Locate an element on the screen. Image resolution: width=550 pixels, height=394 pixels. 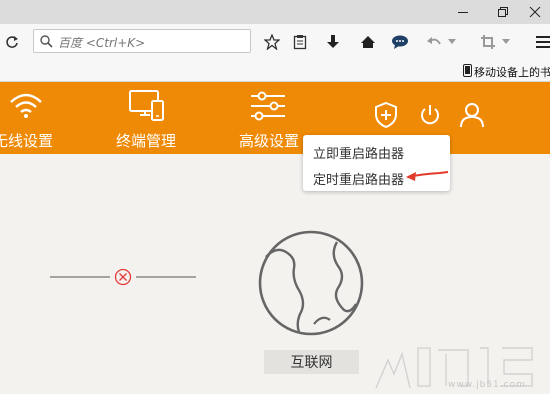
reload-icon is located at coordinates (12, 42).